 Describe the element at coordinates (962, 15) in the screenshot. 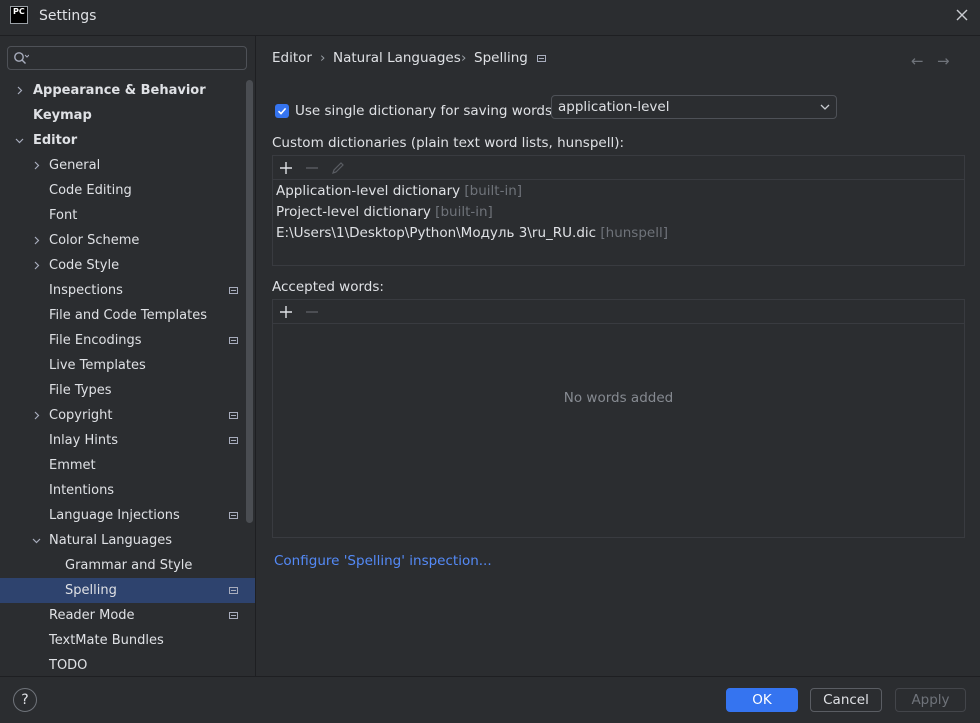

I see `close-icon` at that location.